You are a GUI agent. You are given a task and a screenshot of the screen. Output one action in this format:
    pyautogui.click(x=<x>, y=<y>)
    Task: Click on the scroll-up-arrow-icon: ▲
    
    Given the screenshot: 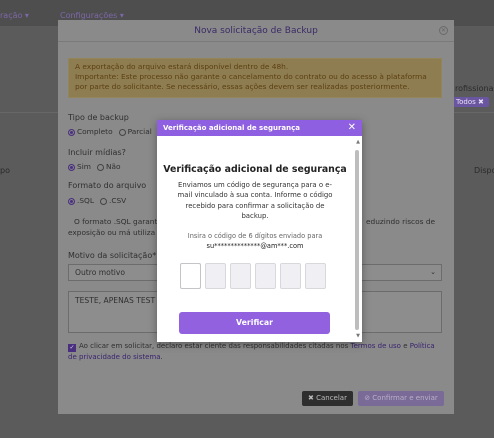 What is the action you would take?
    pyautogui.click(x=358, y=142)
    